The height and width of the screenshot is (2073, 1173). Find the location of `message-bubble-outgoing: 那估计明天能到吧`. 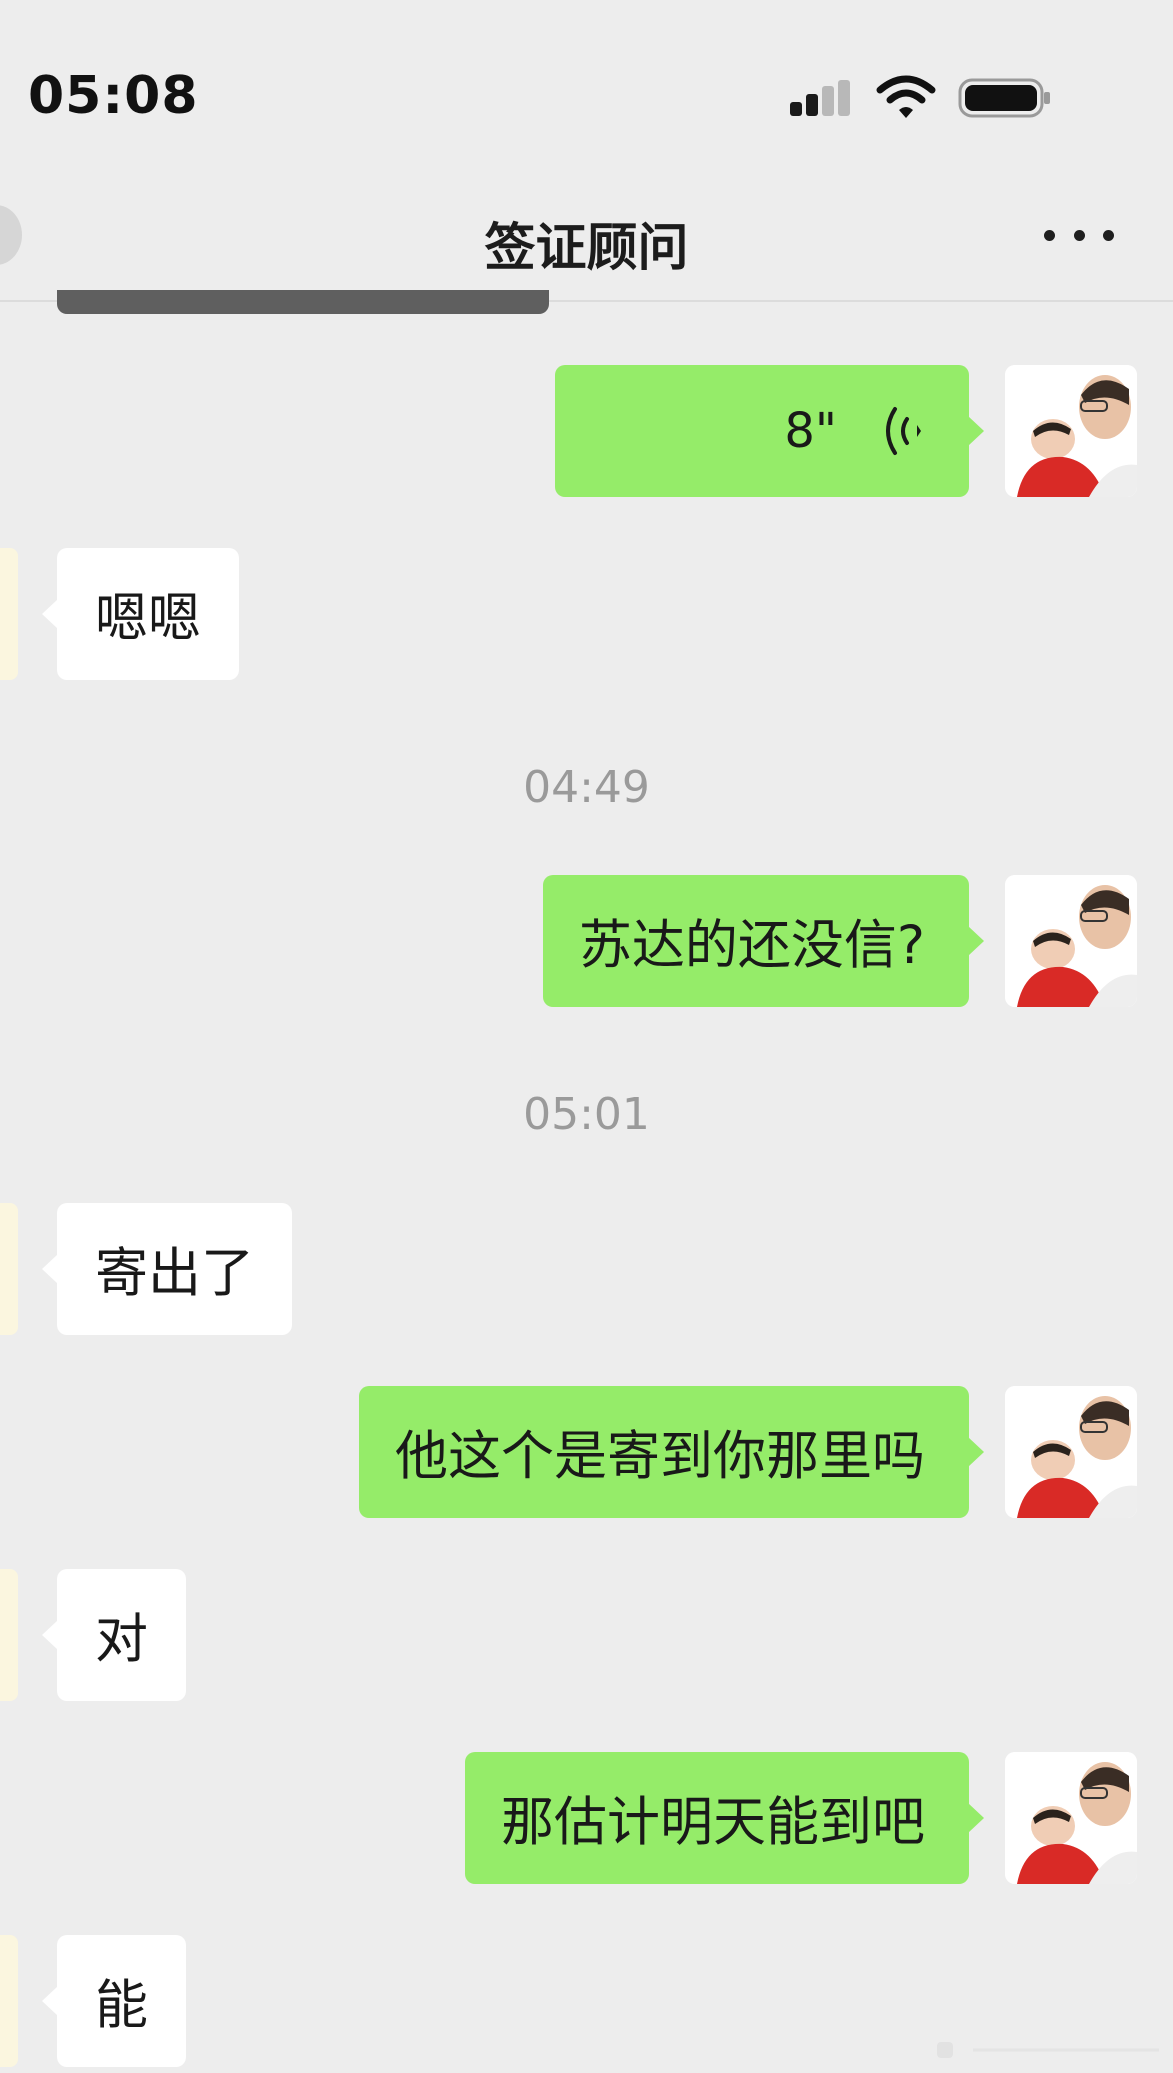

message-bubble-outgoing: 那估计明天能到吧 is located at coordinates (724, 1818).